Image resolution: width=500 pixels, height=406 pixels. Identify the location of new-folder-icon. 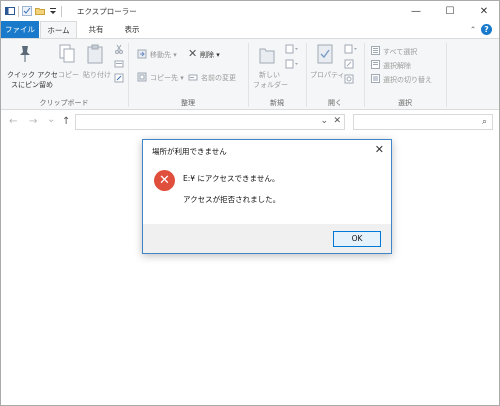
(267, 56).